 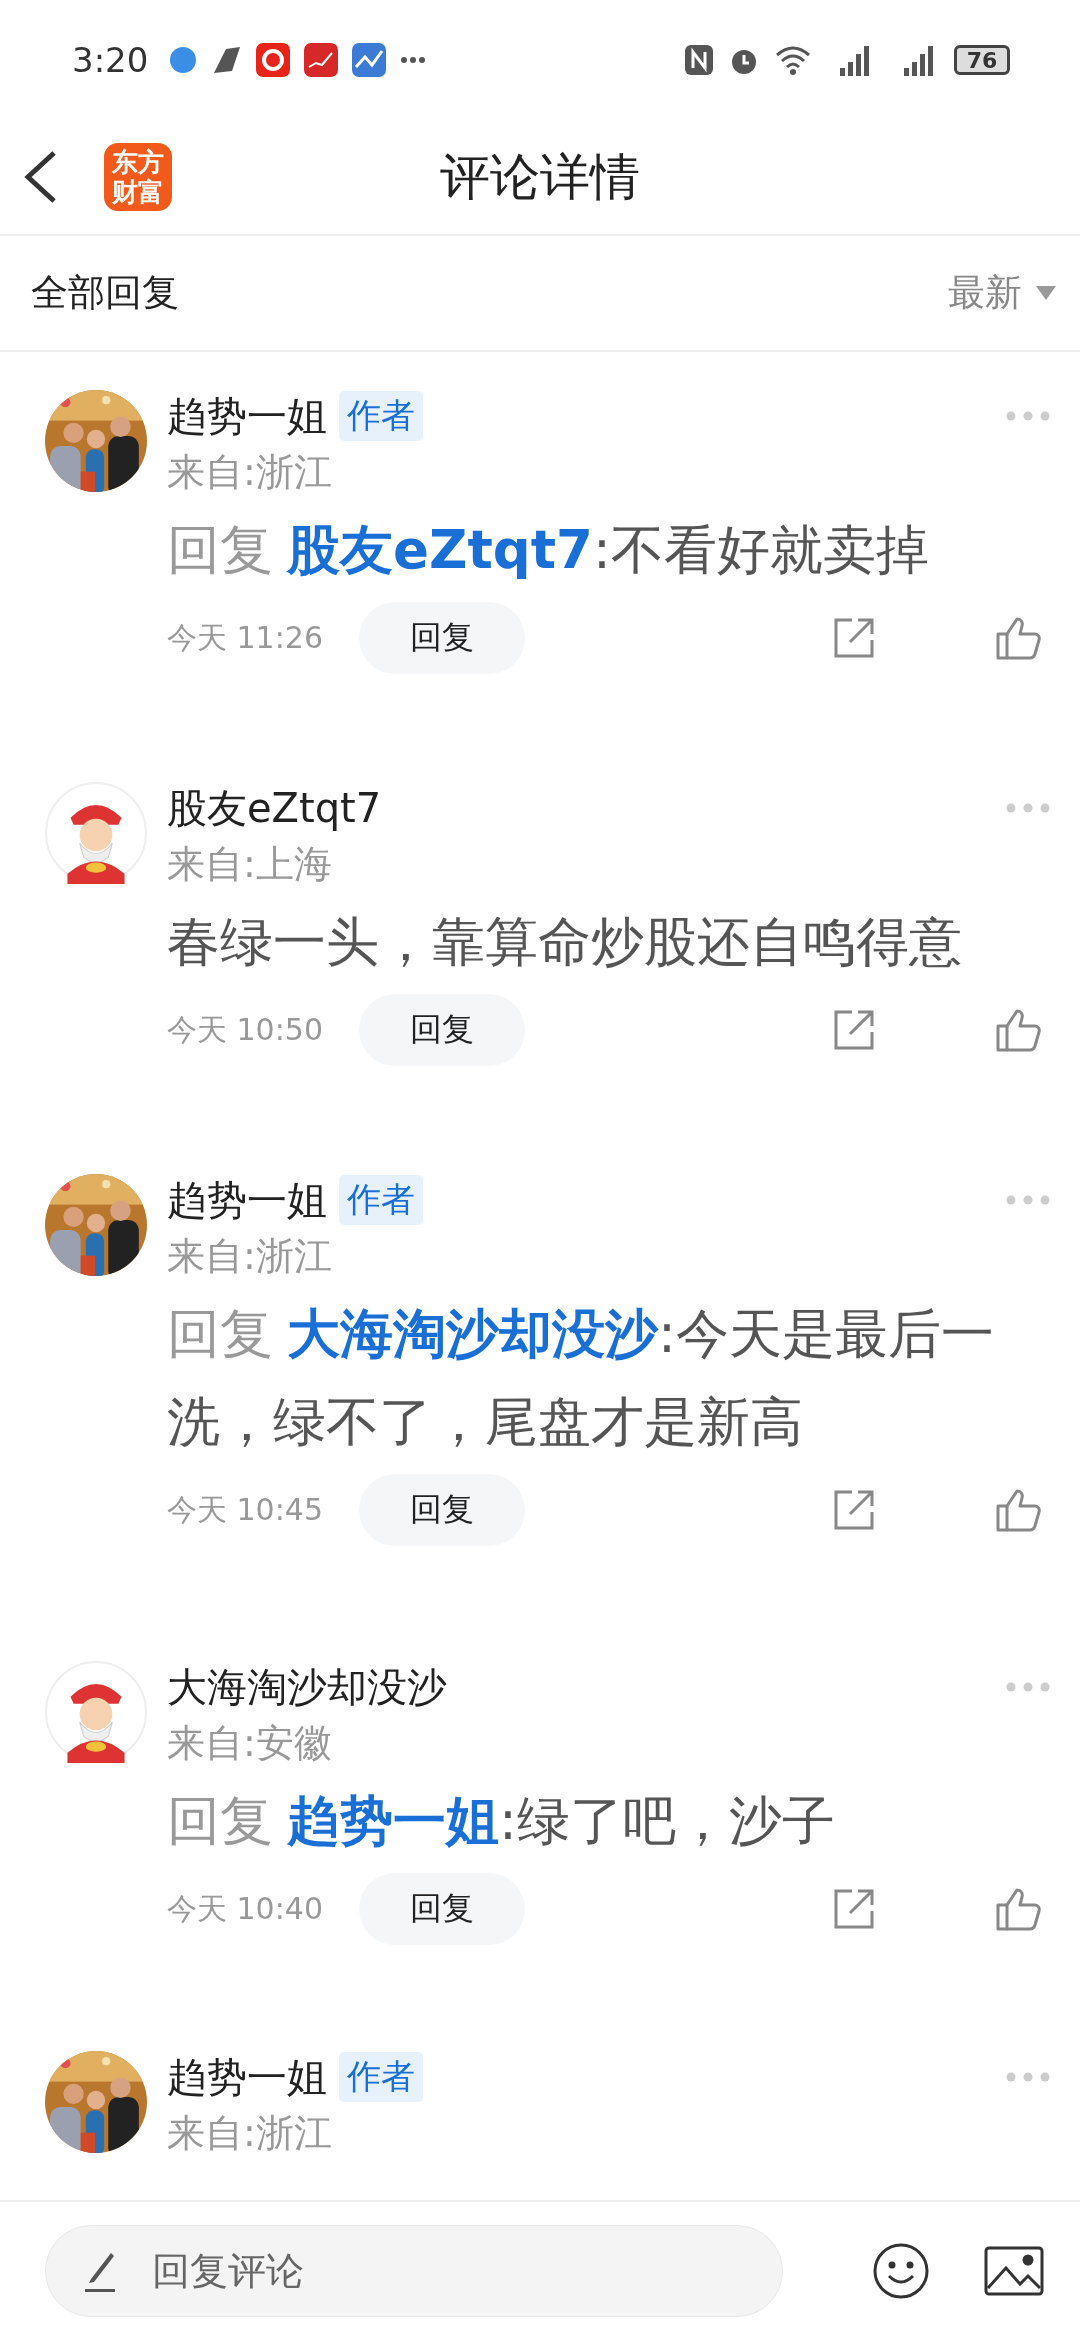 What do you see at coordinates (250, 864) in the screenshot?
I see `location-text: 来自:上海` at bounding box center [250, 864].